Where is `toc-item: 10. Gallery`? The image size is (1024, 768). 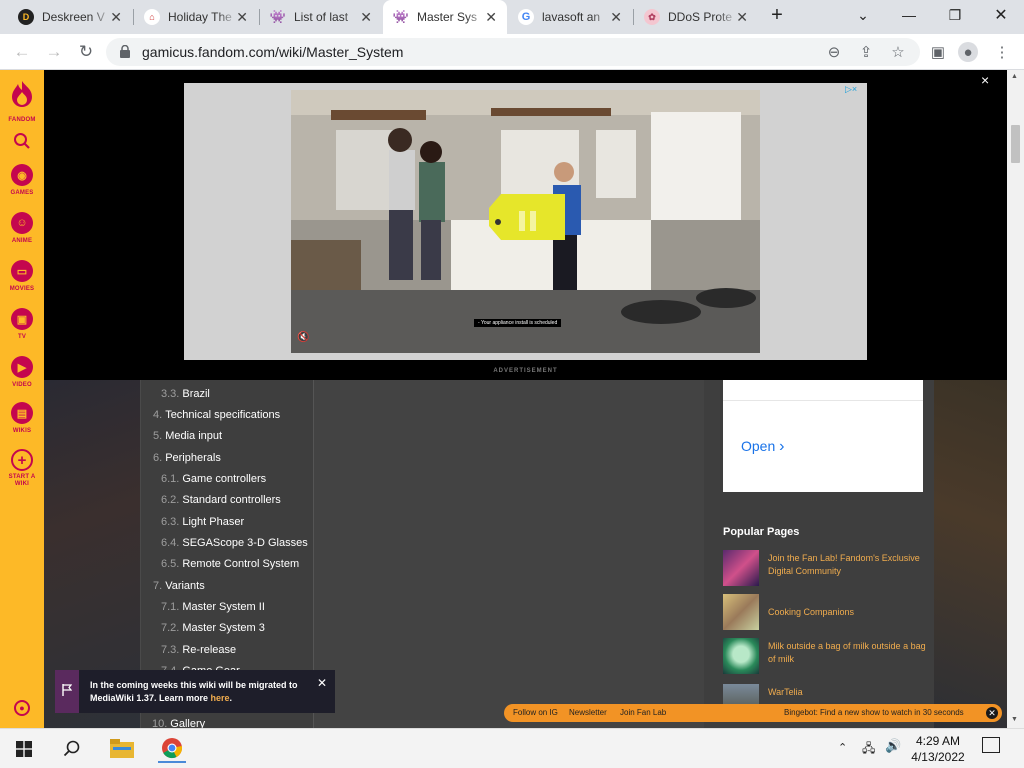 toc-item: 10. Gallery is located at coordinates (178, 723).